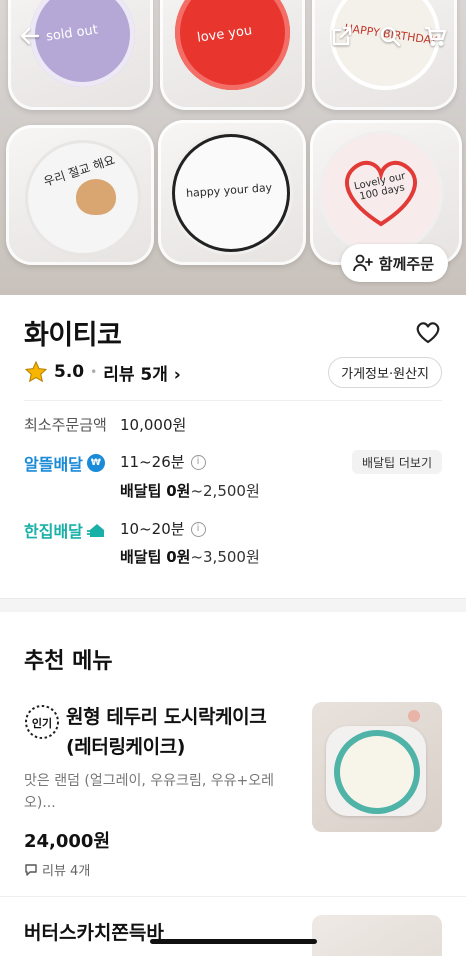  Describe the element at coordinates (95, 463) in the screenshot. I see `economy-delivery-icon: ₩` at that location.